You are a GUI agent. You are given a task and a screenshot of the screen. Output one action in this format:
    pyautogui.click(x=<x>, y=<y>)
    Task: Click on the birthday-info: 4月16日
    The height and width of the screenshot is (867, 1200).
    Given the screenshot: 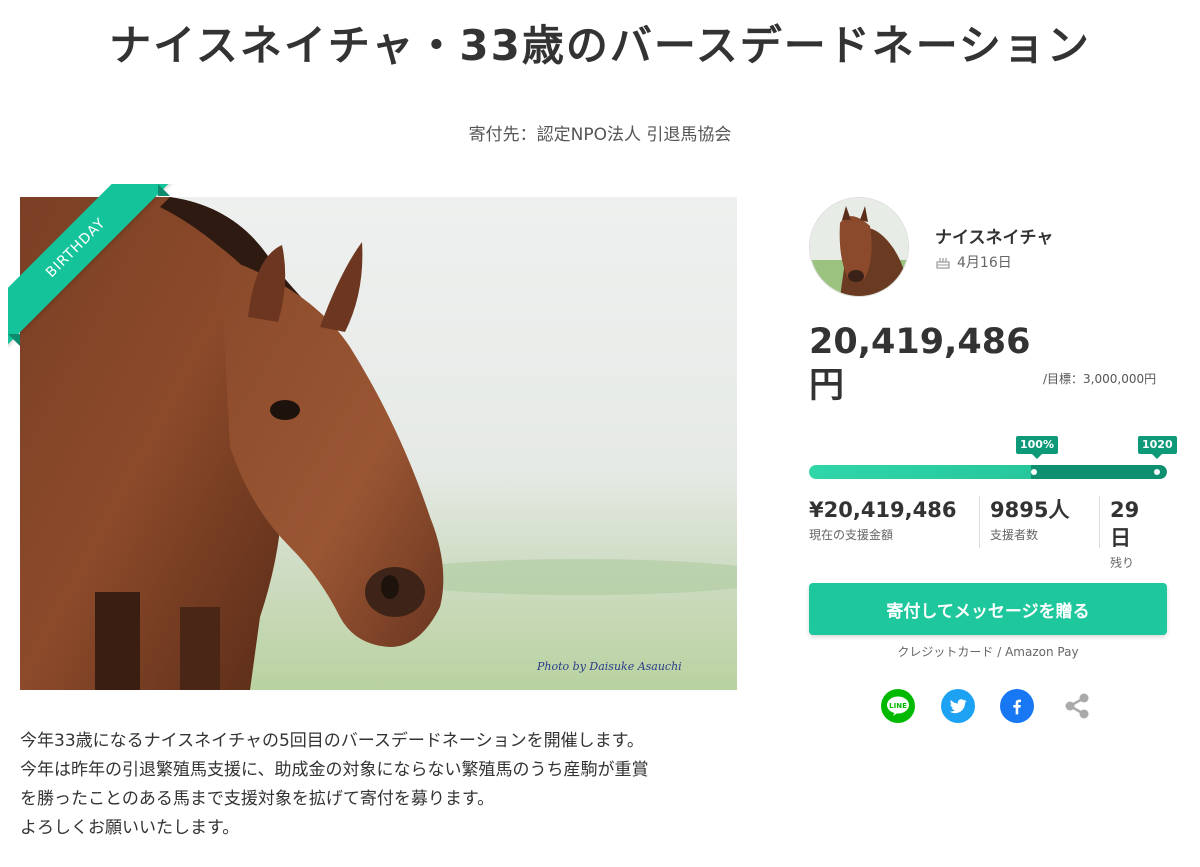 What is the action you would take?
    pyautogui.click(x=973, y=262)
    